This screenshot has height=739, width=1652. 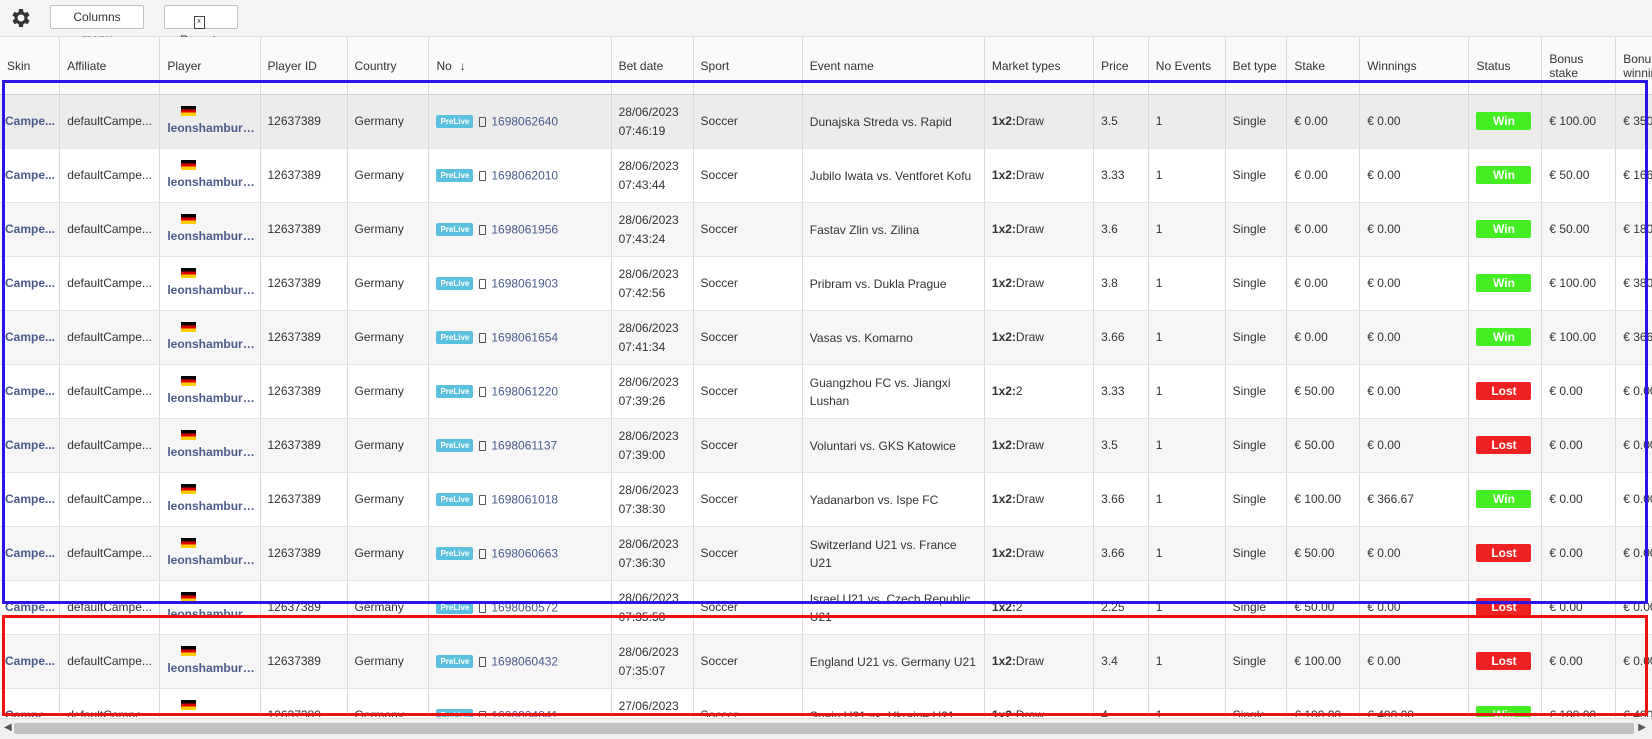 I want to click on header-skin: Skin, so click(x=30, y=66).